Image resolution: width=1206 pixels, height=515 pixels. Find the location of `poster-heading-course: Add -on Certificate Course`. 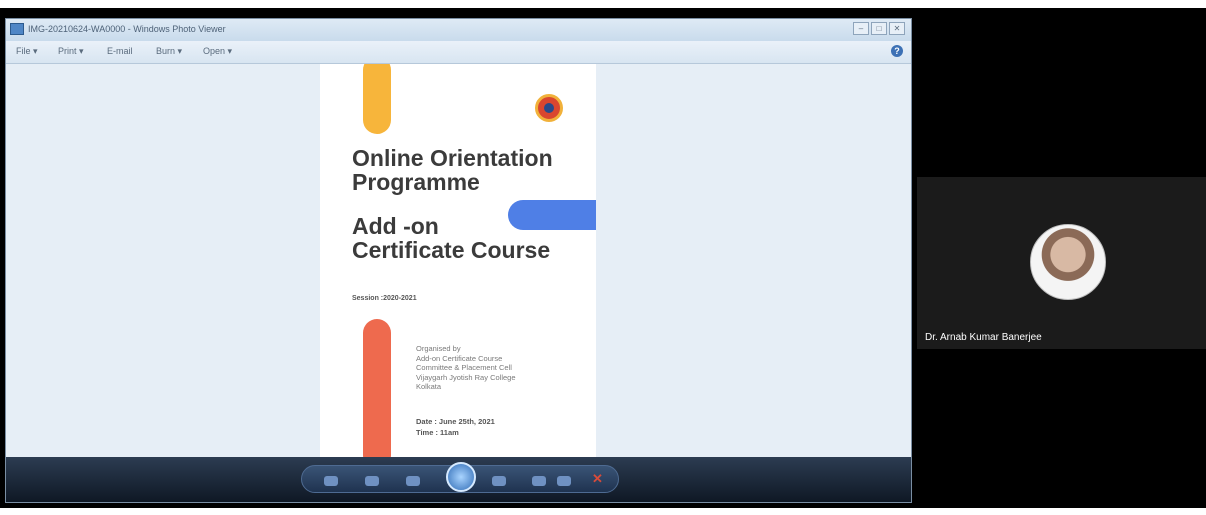

poster-heading-course: Add -on Certificate Course is located at coordinates (451, 238).